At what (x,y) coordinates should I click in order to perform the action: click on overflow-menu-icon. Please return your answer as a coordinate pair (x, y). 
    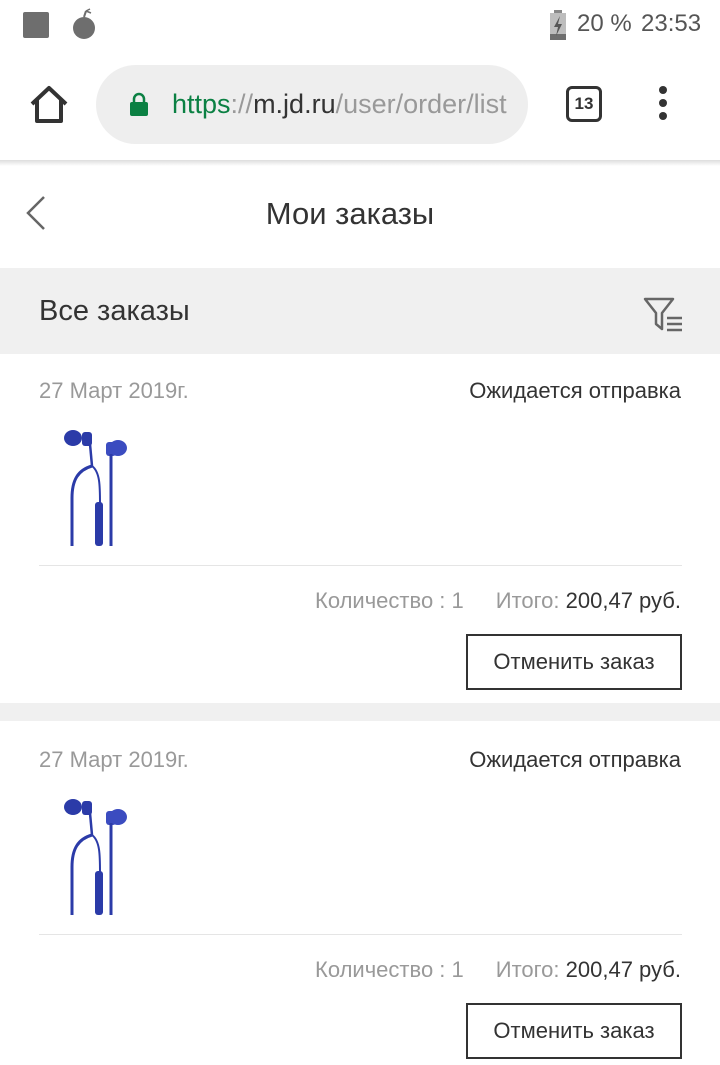
    Looking at the image, I should click on (663, 105).